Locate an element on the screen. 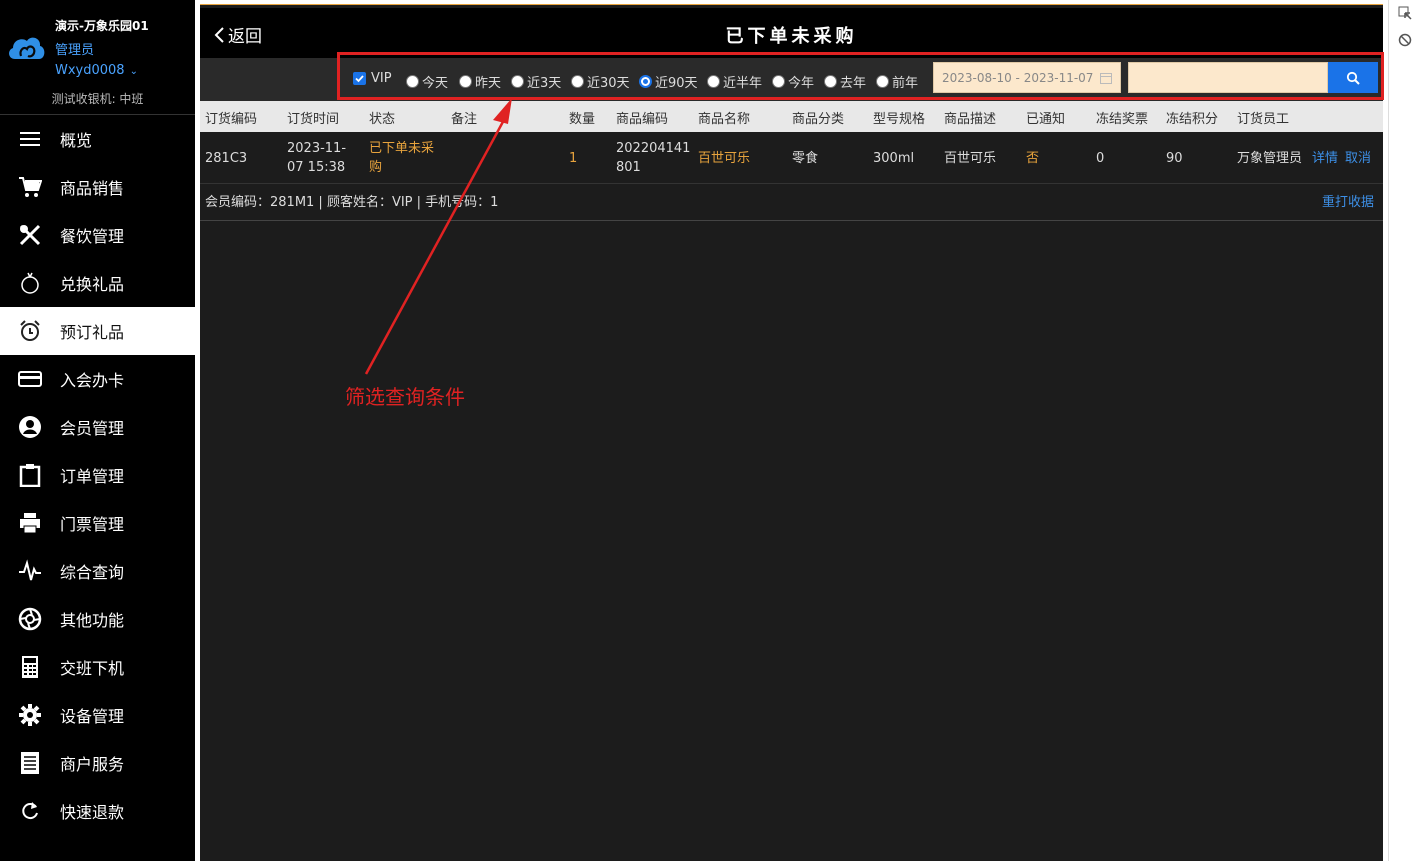 This screenshot has width=1423, height=861. range-radio-last-year: 去年 is located at coordinates (845, 81).